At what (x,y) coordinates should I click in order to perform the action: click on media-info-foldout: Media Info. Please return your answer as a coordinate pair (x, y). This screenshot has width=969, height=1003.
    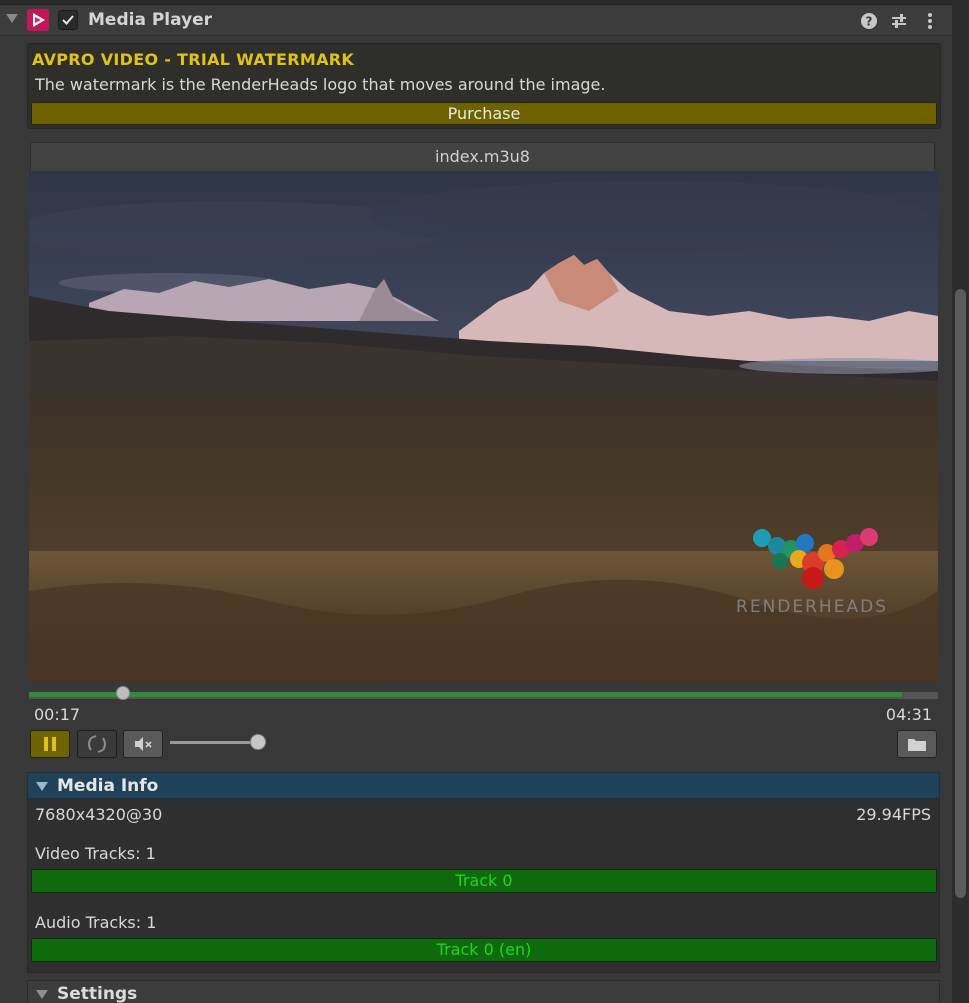
    Looking at the image, I should click on (483, 785).